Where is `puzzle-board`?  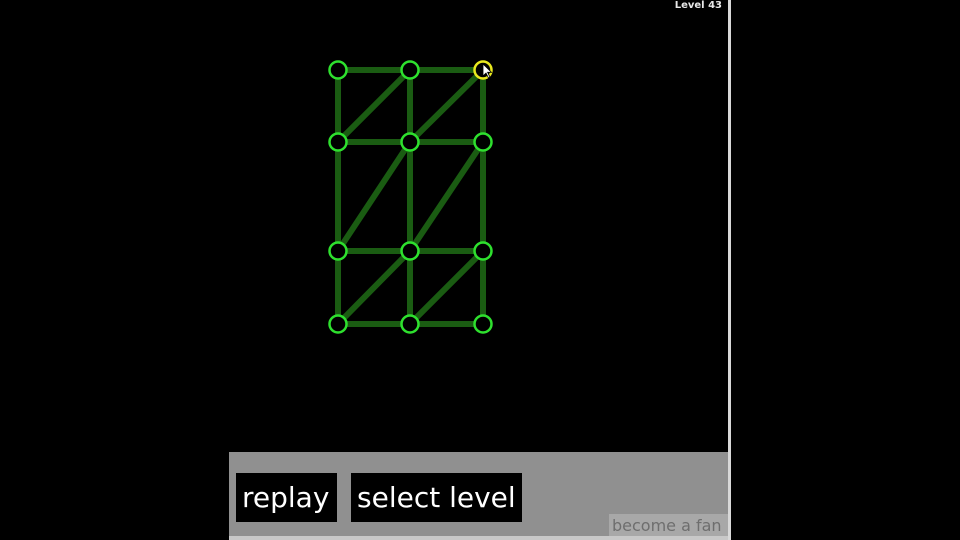
puzzle-board is located at coordinates (410, 197).